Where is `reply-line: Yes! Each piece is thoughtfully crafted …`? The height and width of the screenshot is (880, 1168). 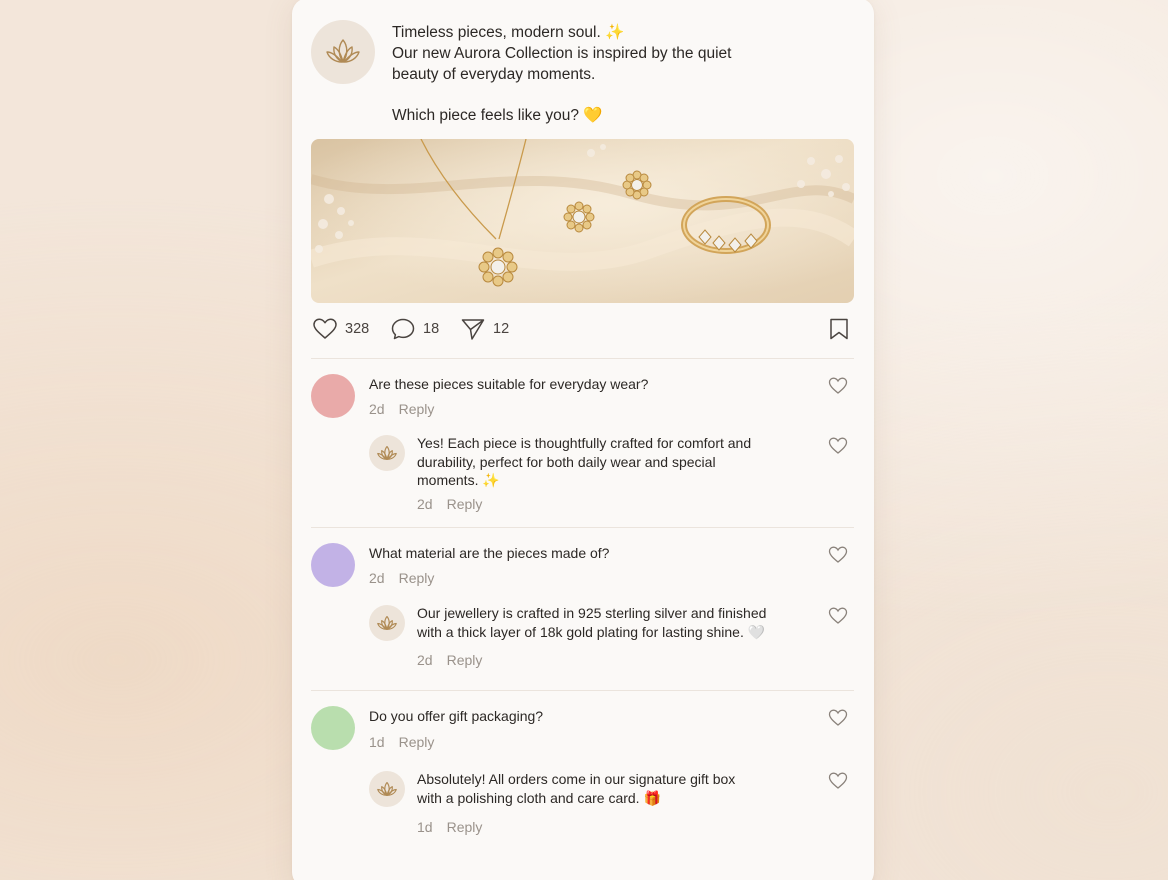
reply-line: Yes! Each piece is thoughtfully crafted … is located at coordinates (584, 443).